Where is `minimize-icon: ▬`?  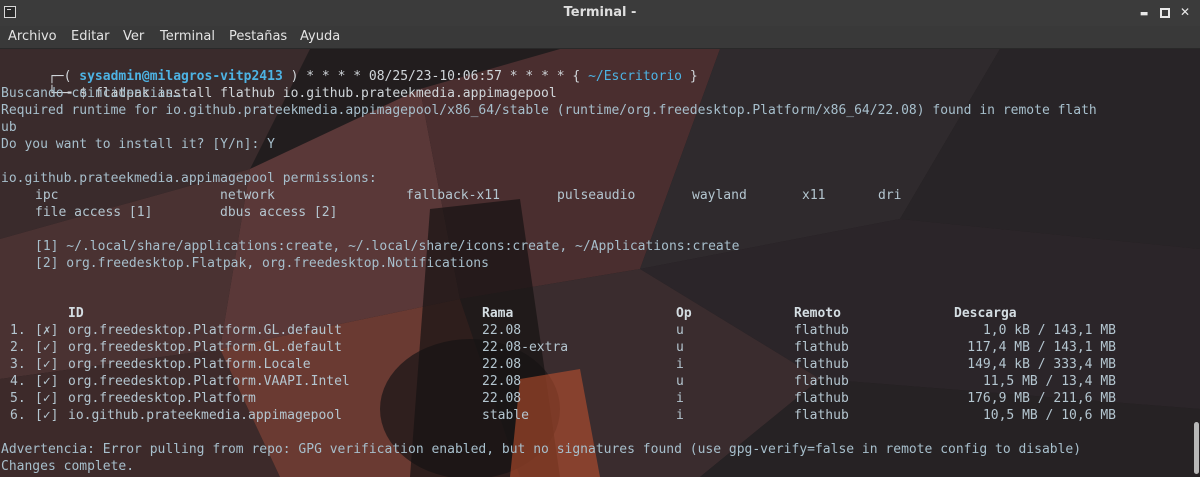
minimize-icon: ▬ is located at coordinates (1144, 14).